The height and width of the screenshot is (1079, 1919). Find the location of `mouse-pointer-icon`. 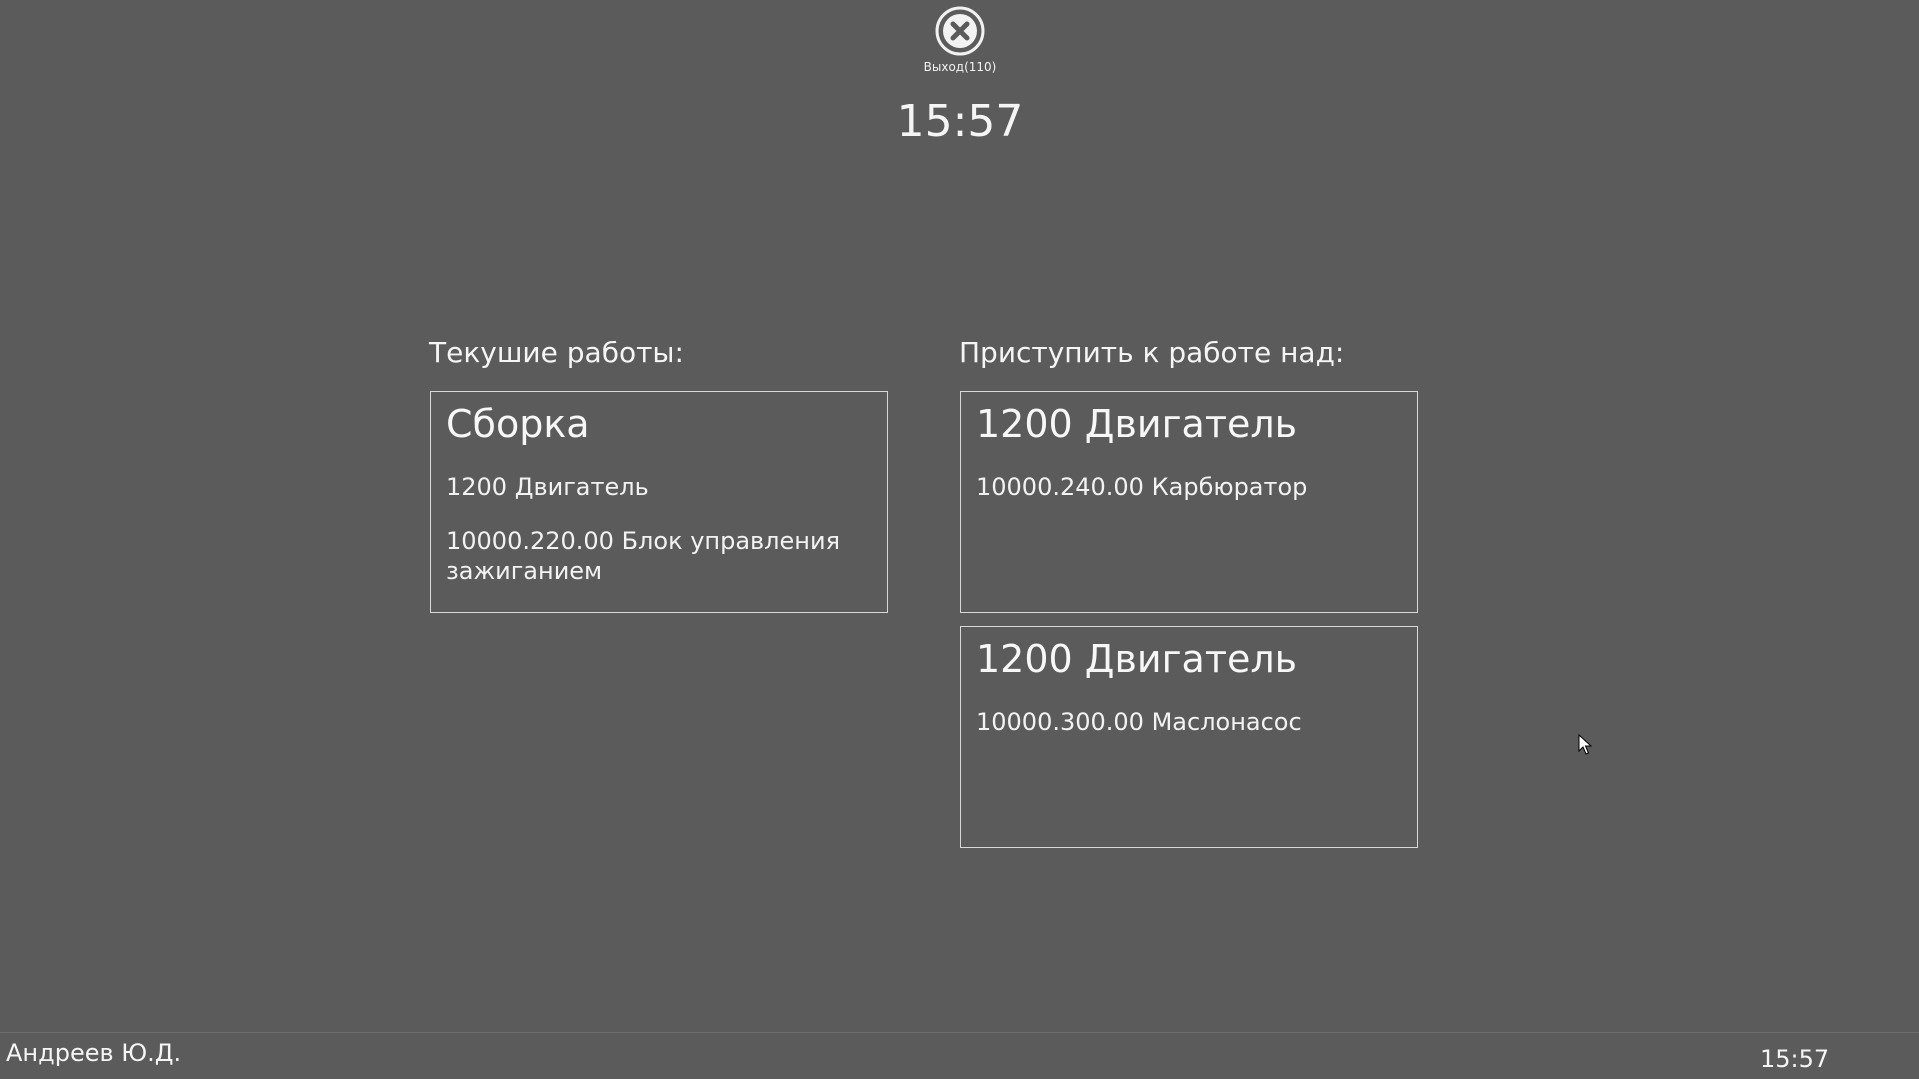

mouse-pointer-icon is located at coordinates (1585, 744).